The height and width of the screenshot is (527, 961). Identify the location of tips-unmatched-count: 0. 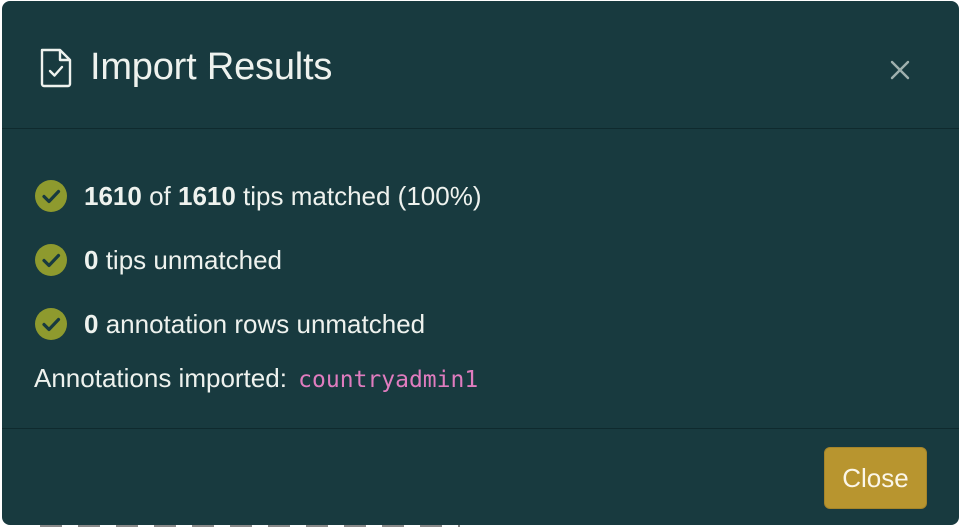
(91, 260).